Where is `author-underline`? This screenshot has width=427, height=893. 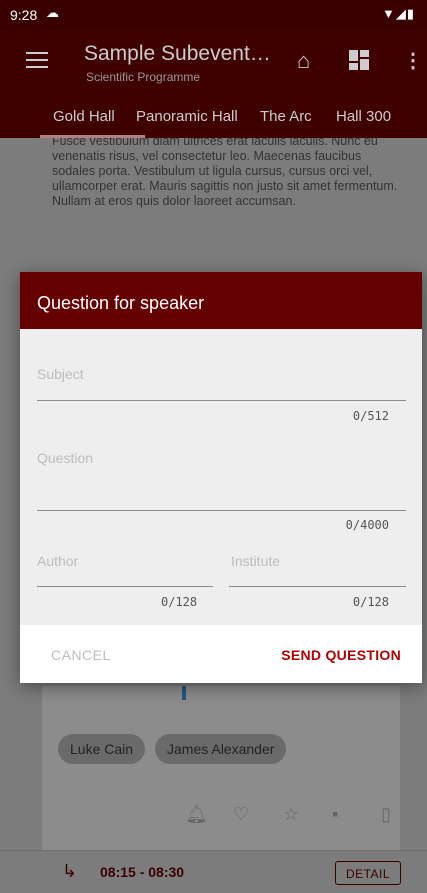 author-underline is located at coordinates (125, 586).